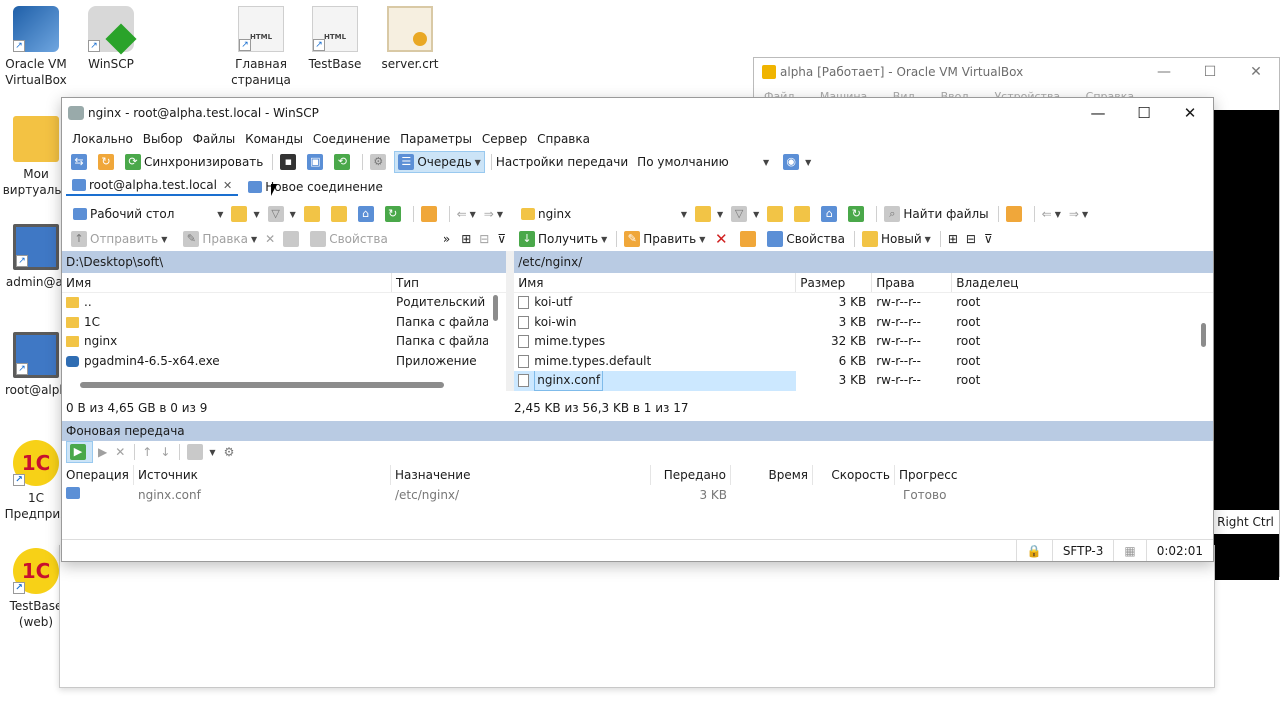 This screenshot has height=720, width=1280. I want to click on col-time: Время, so click(772, 475).